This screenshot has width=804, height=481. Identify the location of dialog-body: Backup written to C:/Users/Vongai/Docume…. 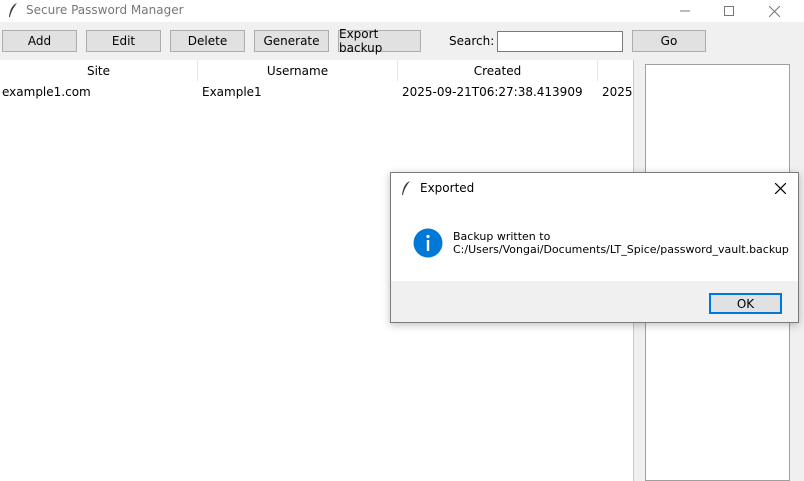
(594, 242).